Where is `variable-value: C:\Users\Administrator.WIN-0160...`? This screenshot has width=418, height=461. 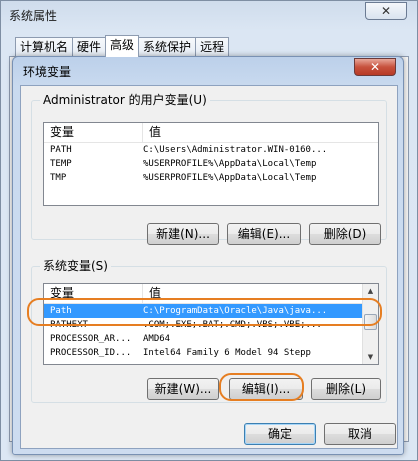
variable-value: C:\Users\Administrator.WIN-0160... is located at coordinates (235, 150).